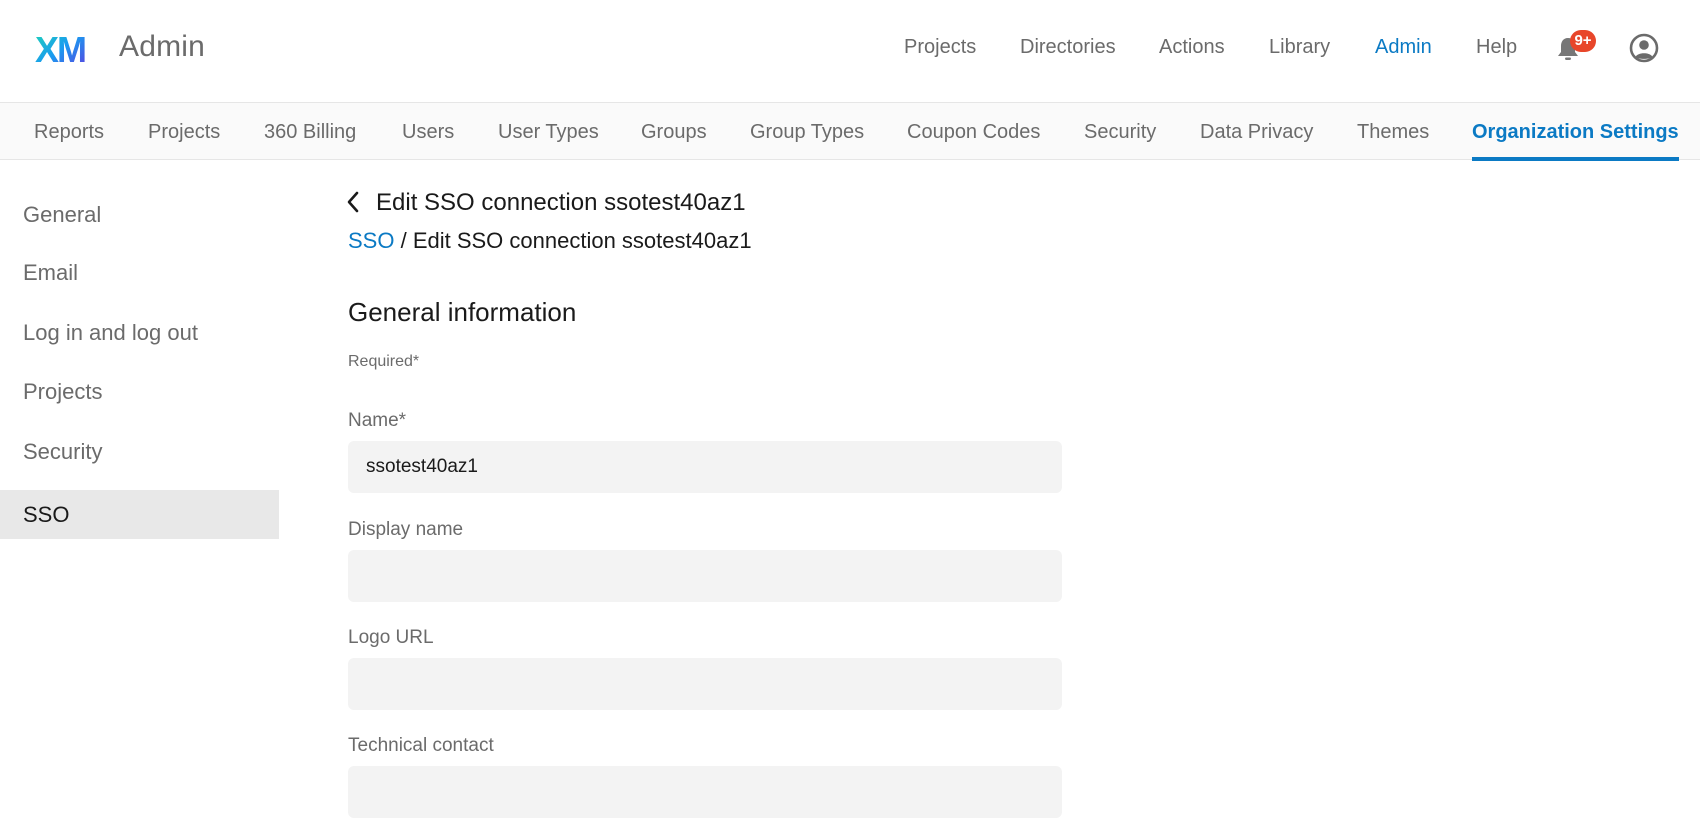 This screenshot has width=1700, height=834. Describe the element at coordinates (1120, 132) in the screenshot. I see `tab-security: Security` at that location.